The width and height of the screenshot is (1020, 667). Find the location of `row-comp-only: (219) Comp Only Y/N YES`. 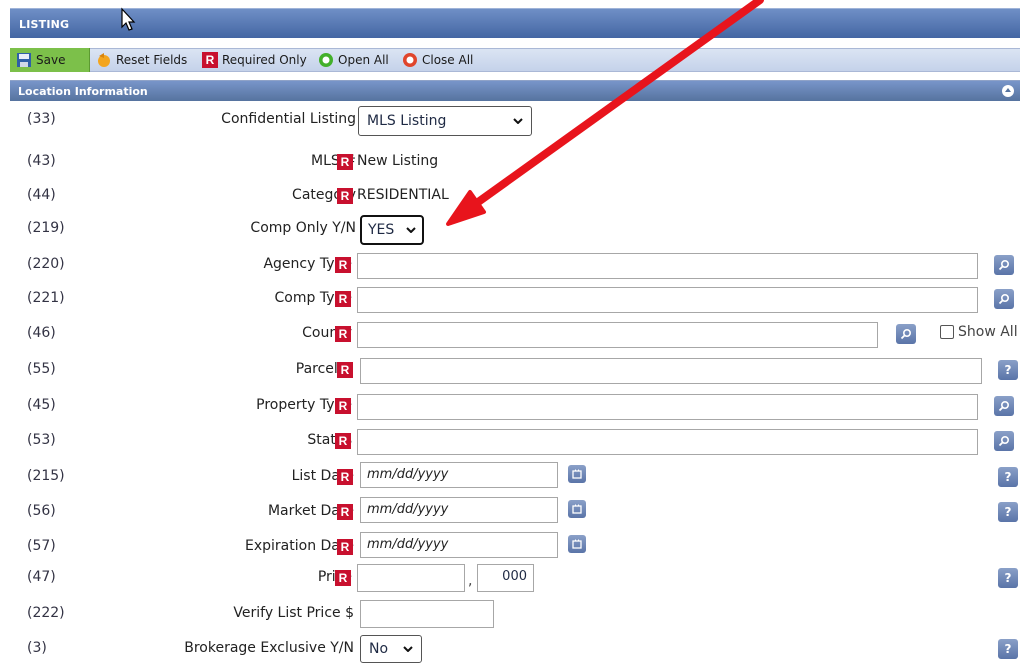

row-comp-only: (219) Comp Only Y/N YES is located at coordinates (515, 229).